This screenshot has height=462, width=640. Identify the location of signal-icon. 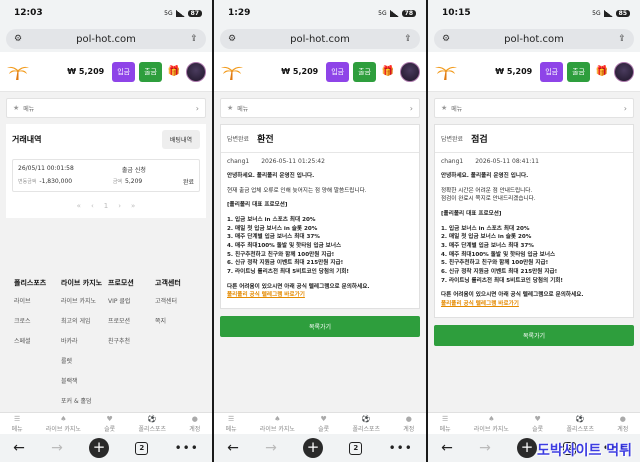
(180, 13).